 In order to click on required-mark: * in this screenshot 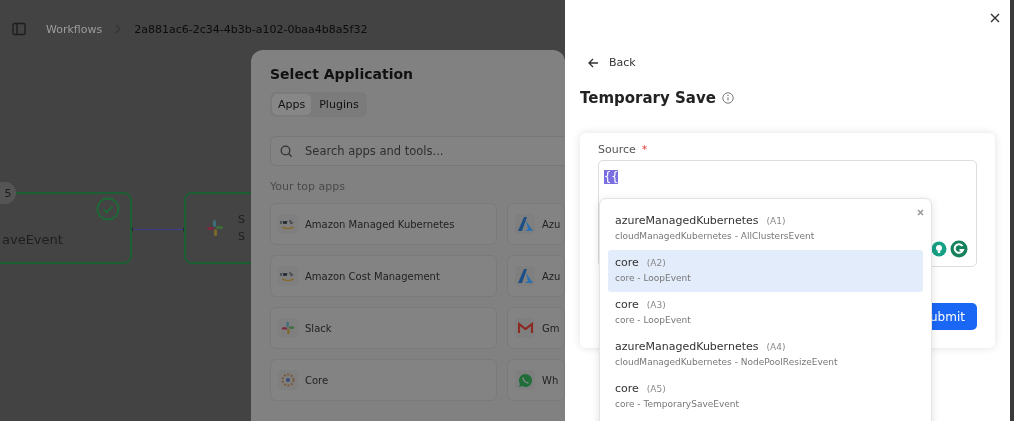, I will do `click(644, 149)`.